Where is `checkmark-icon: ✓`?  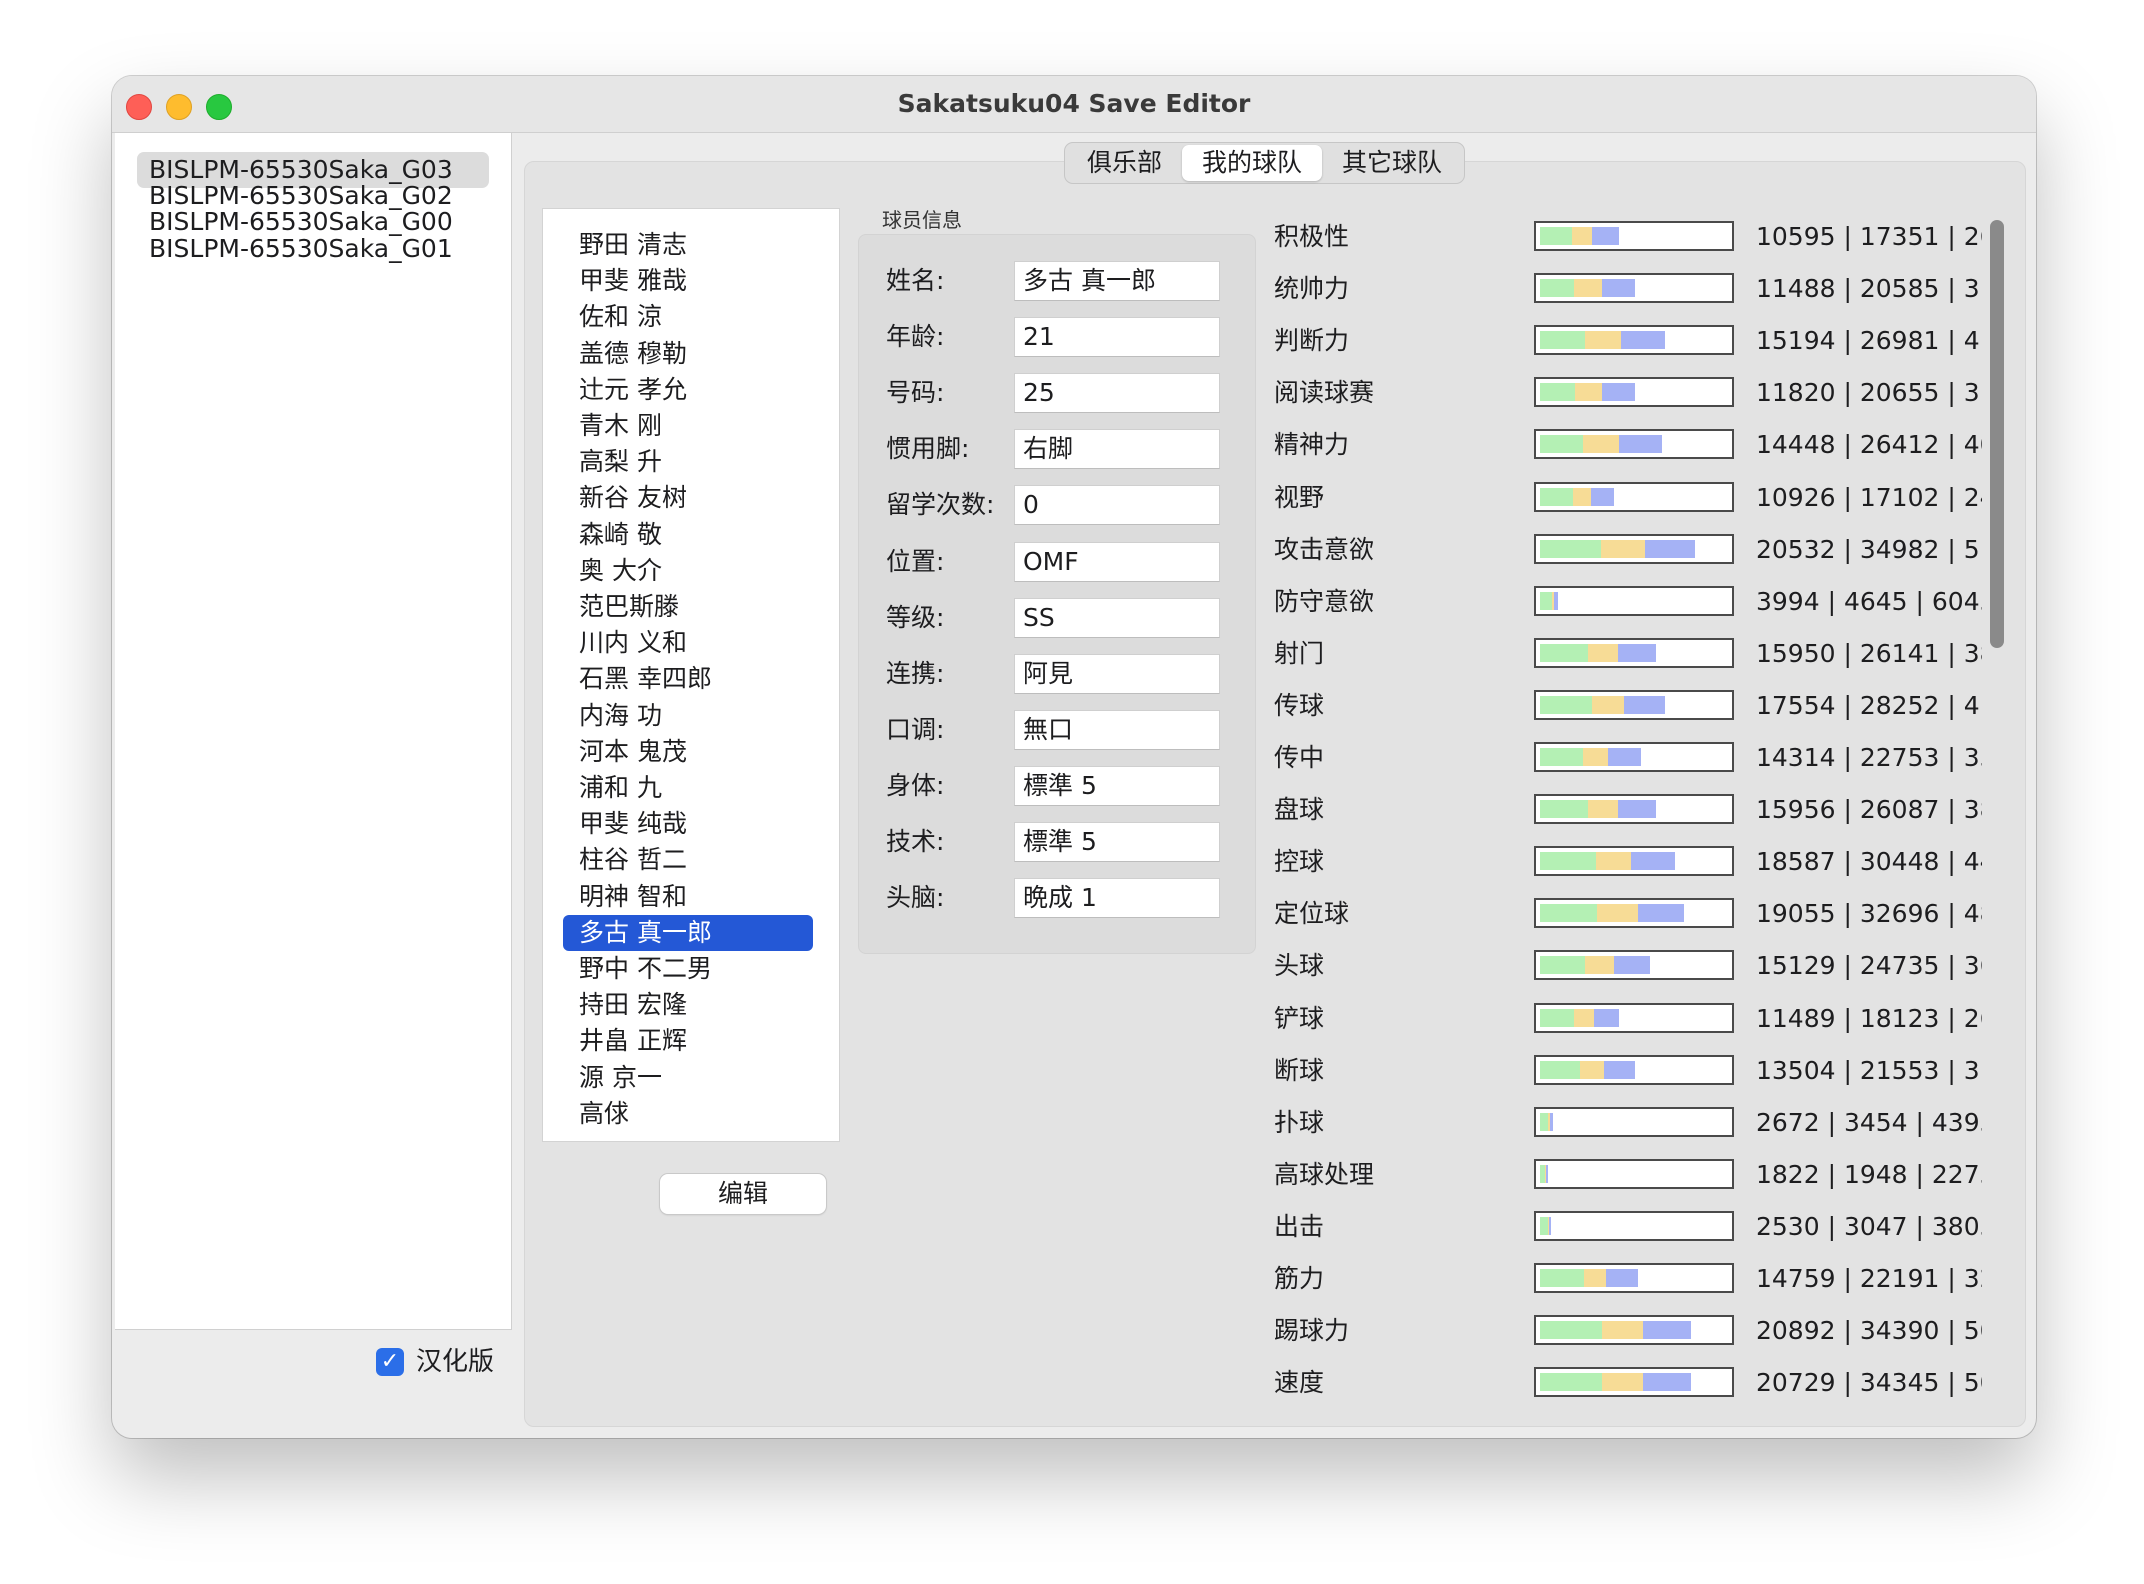
checkmark-icon: ✓ is located at coordinates (390, 1362).